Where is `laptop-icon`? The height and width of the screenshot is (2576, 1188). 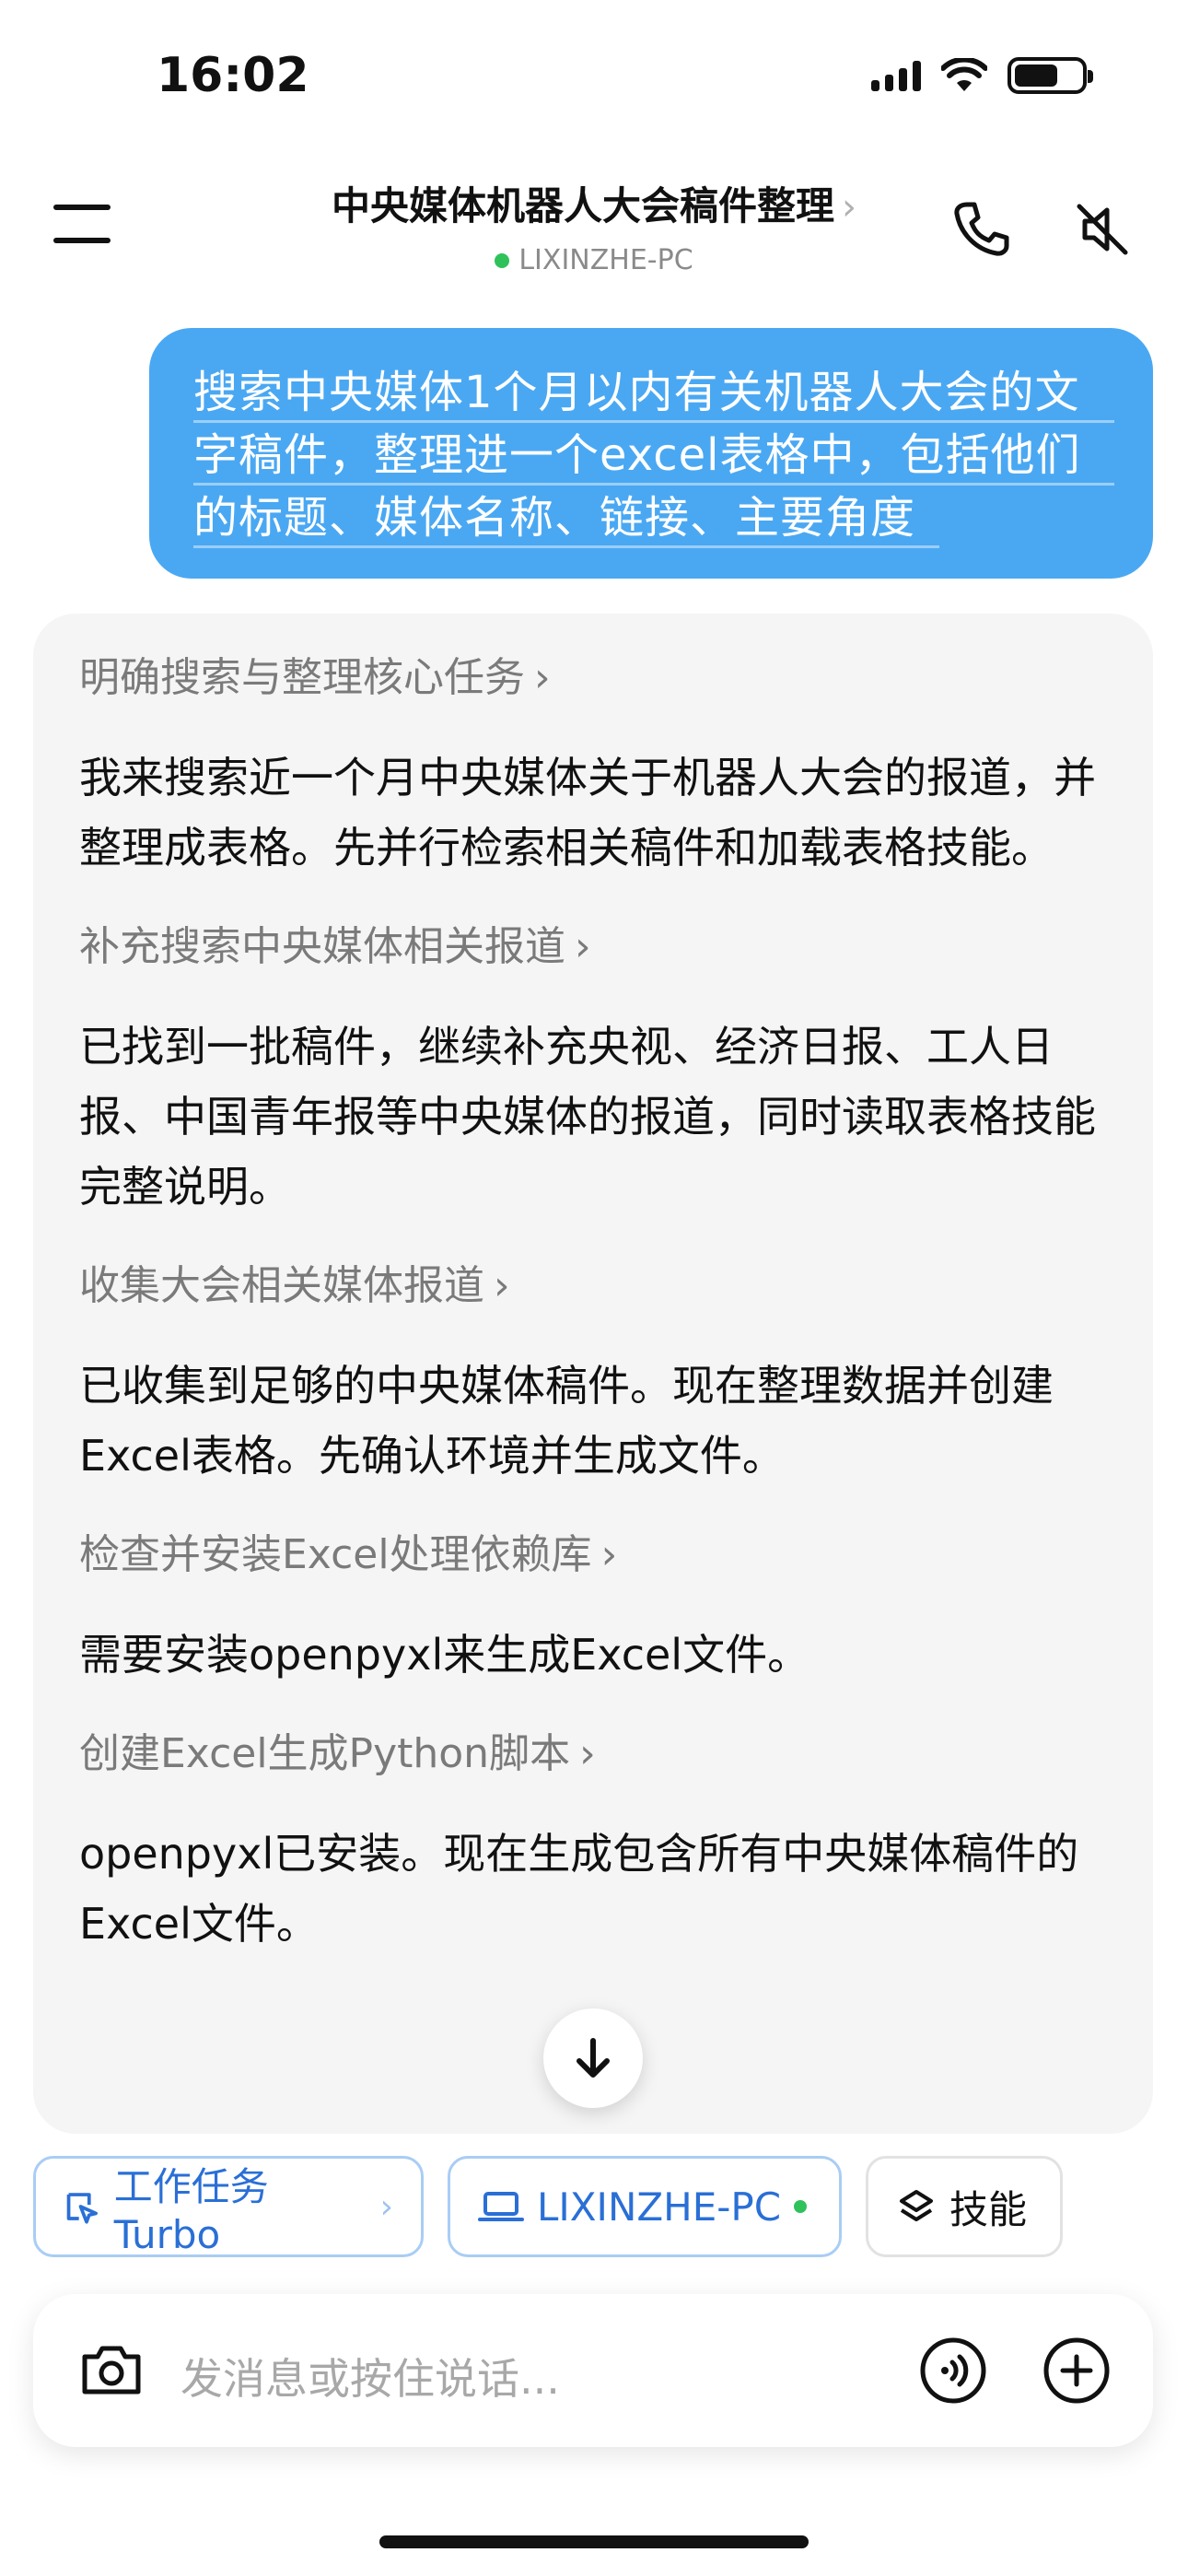 laptop-icon is located at coordinates (501, 2206).